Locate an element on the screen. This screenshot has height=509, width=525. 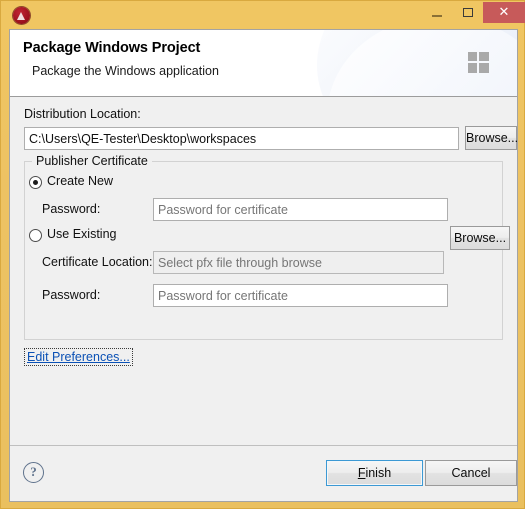
certificate-location-input is located at coordinates (298, 262).